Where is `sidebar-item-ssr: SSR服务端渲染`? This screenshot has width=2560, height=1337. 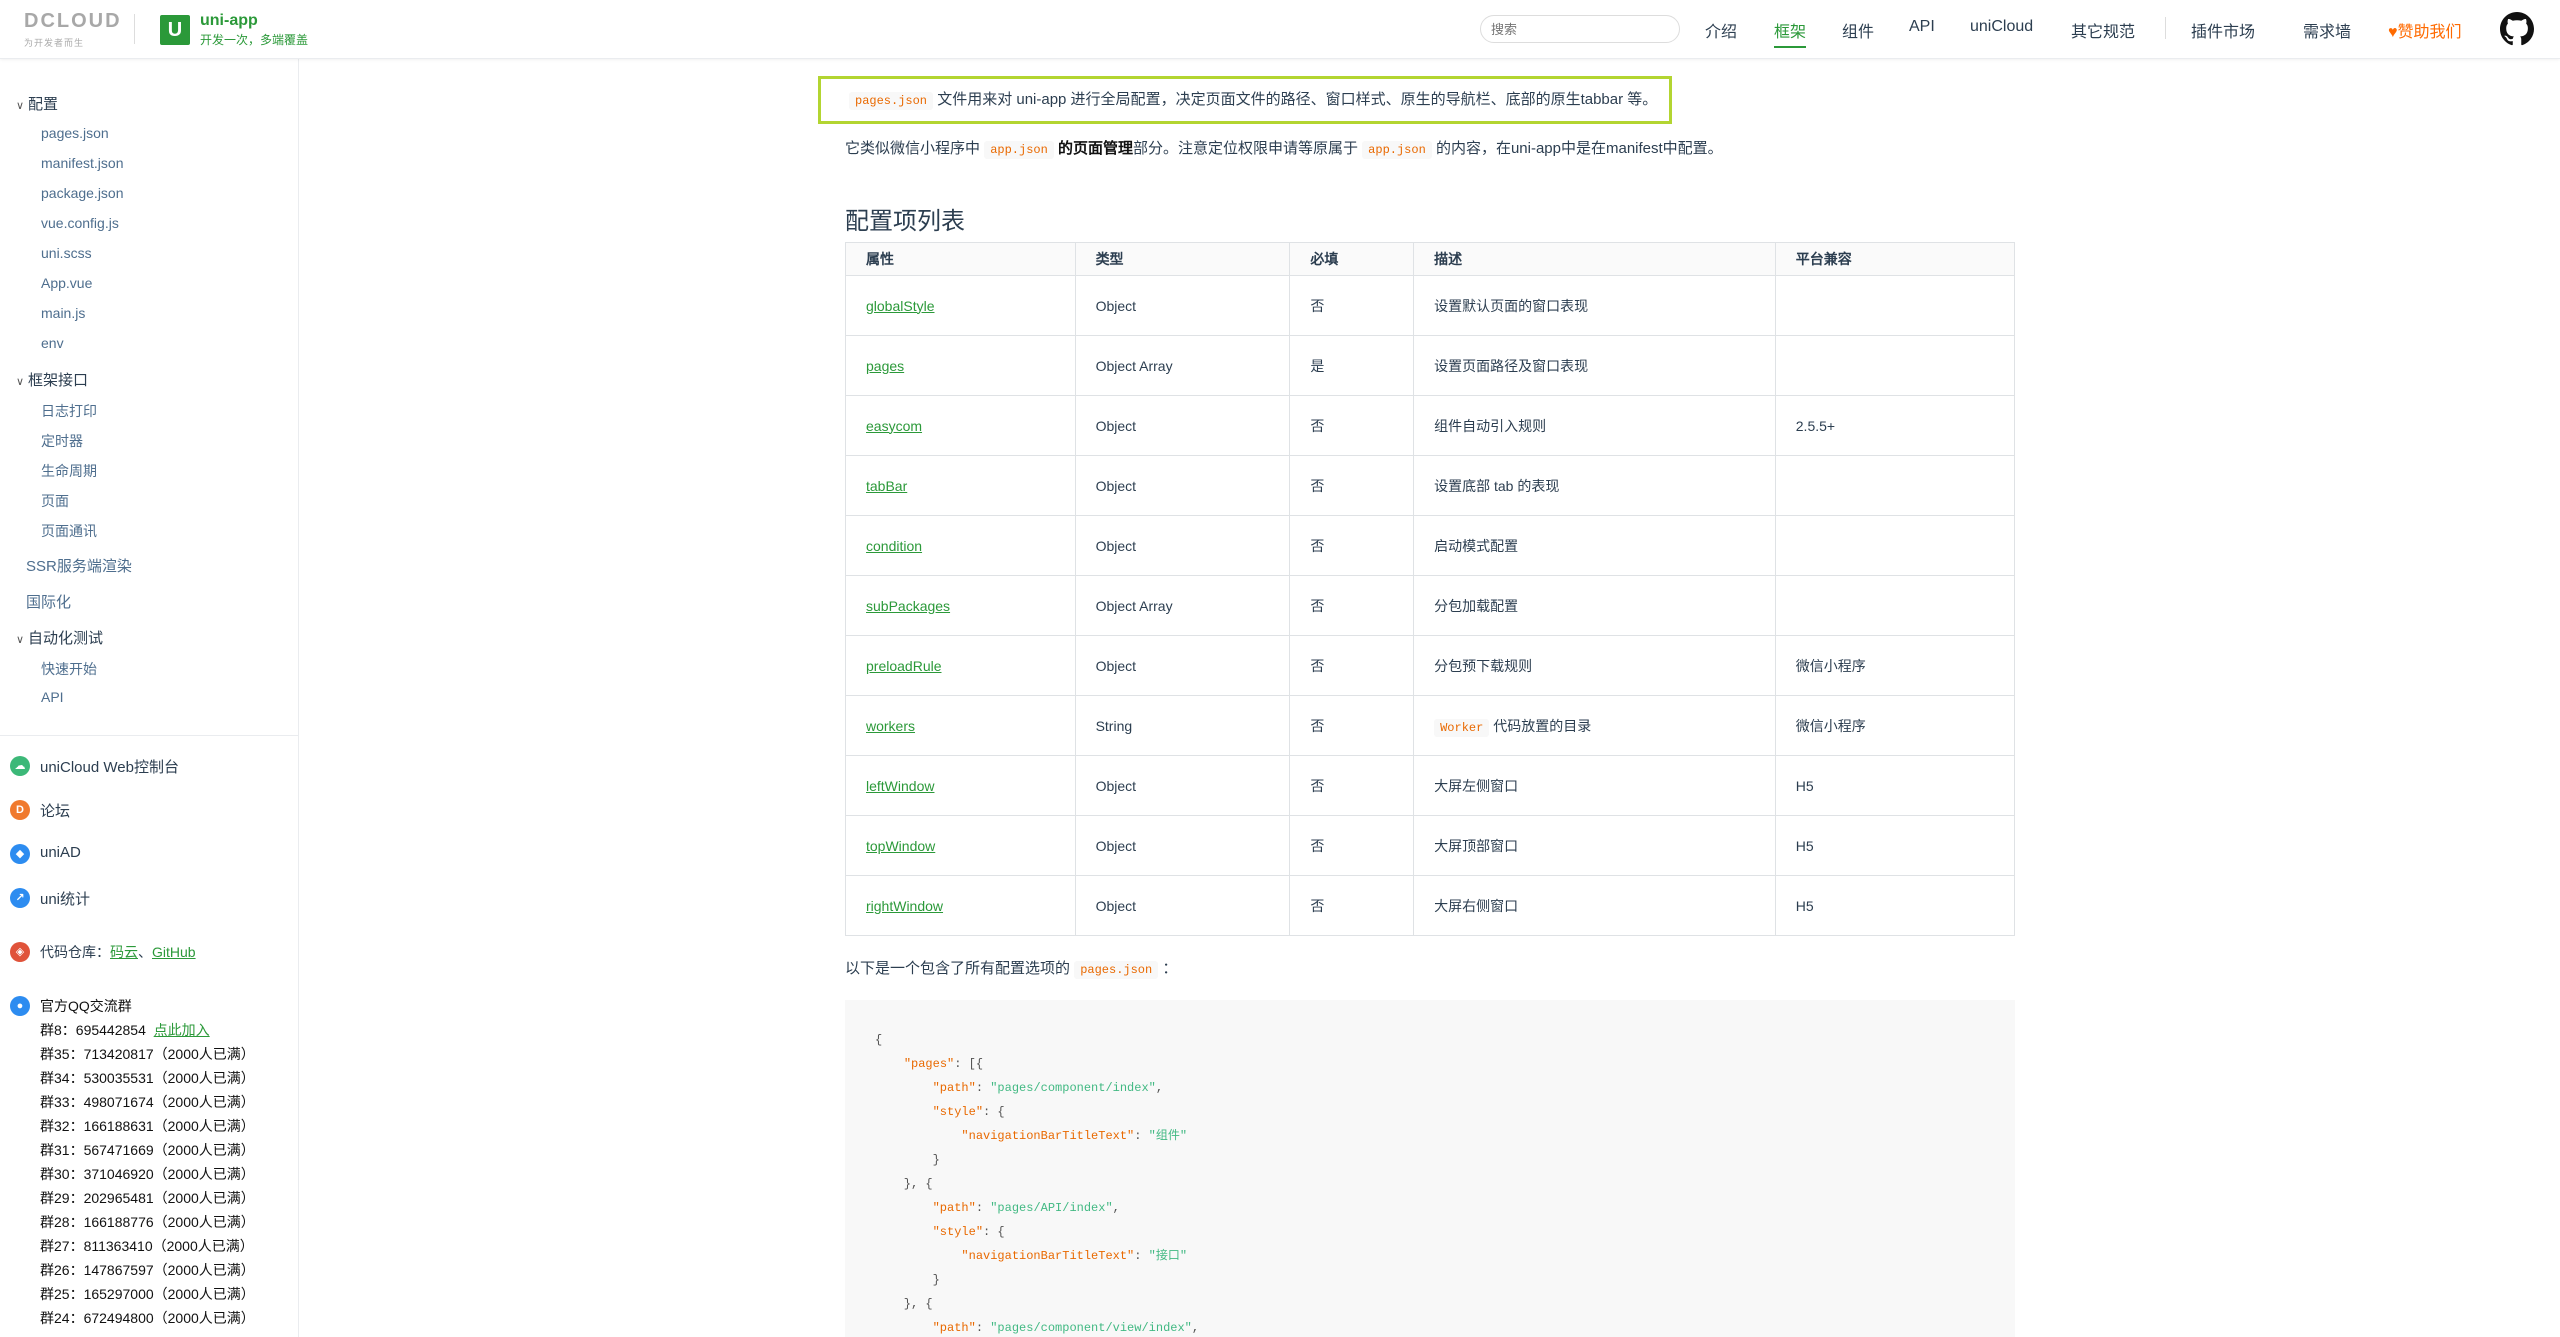
sidebar-item-ssr: SSR服务端渲染 is located at coordinates (79, 565).